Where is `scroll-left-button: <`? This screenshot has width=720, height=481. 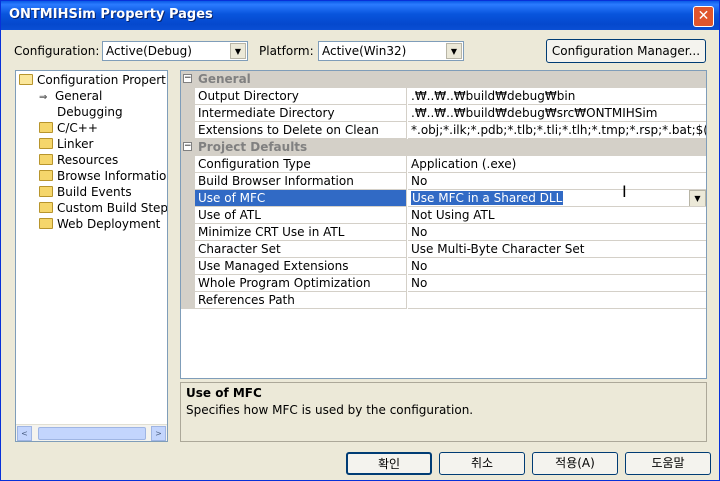
scroll-left-button: < is located at coordinates (24, 433).